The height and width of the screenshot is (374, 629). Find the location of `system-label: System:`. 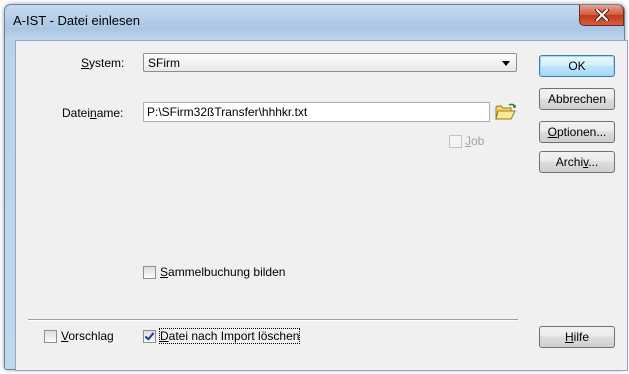

system-label: System: is located at coordinates (103, 63).